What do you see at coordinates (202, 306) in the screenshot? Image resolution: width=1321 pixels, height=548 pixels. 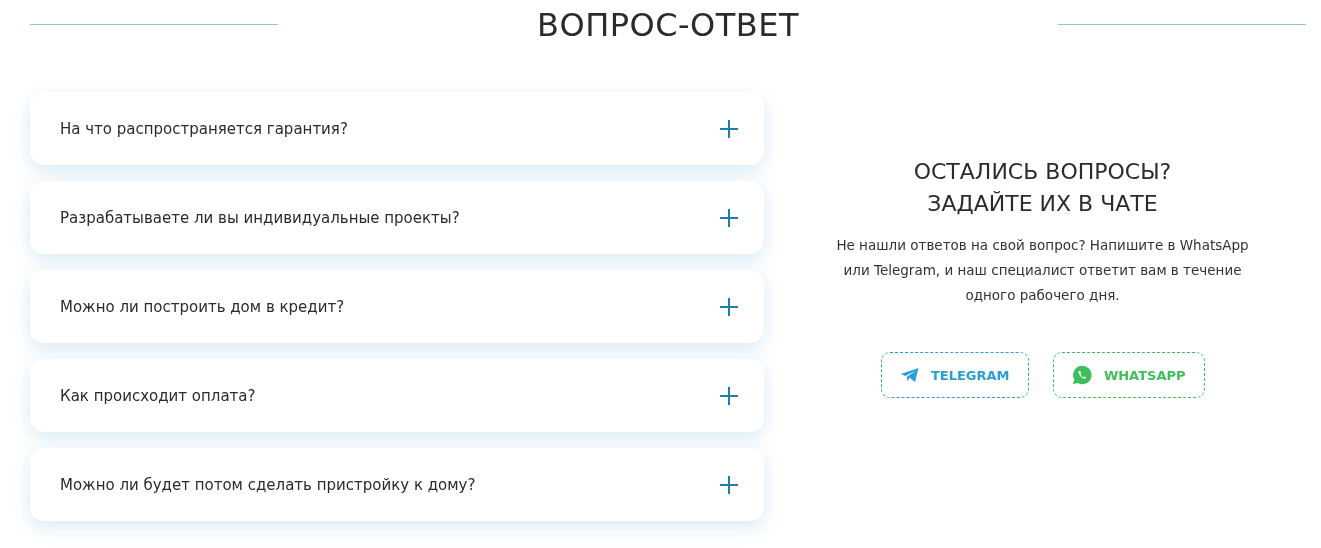 I see `faq-question: Можно ли построить дом в кредит?` at bounding box center [202, 306].